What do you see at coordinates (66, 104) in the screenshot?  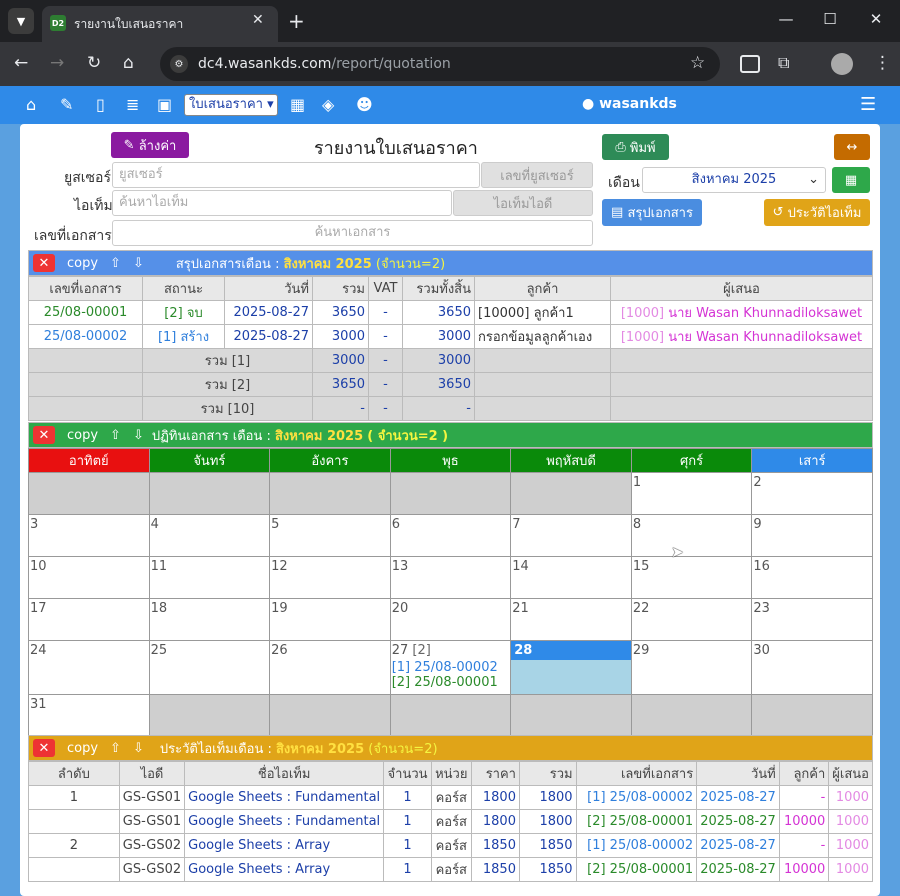 I see `edit-doc-icon: ✎` at bounding box center [66, 104].